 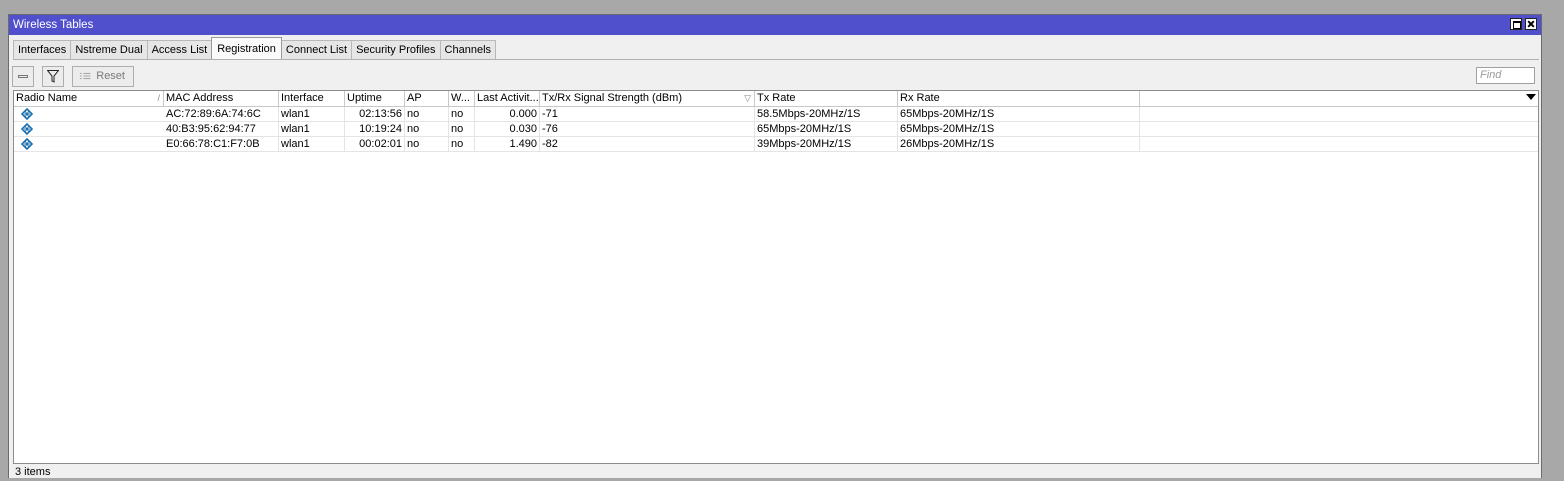 I want to click on cell-uptime: 10:19:24, so click(x=375, y=129).